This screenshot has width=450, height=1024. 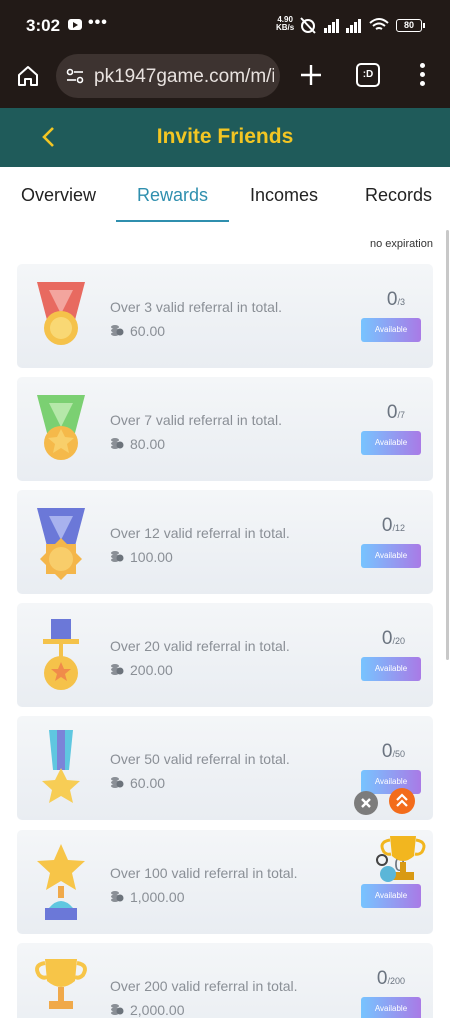 I want to click on reward-title: Over 50 valid referral in total., so click(x=200, y=759).